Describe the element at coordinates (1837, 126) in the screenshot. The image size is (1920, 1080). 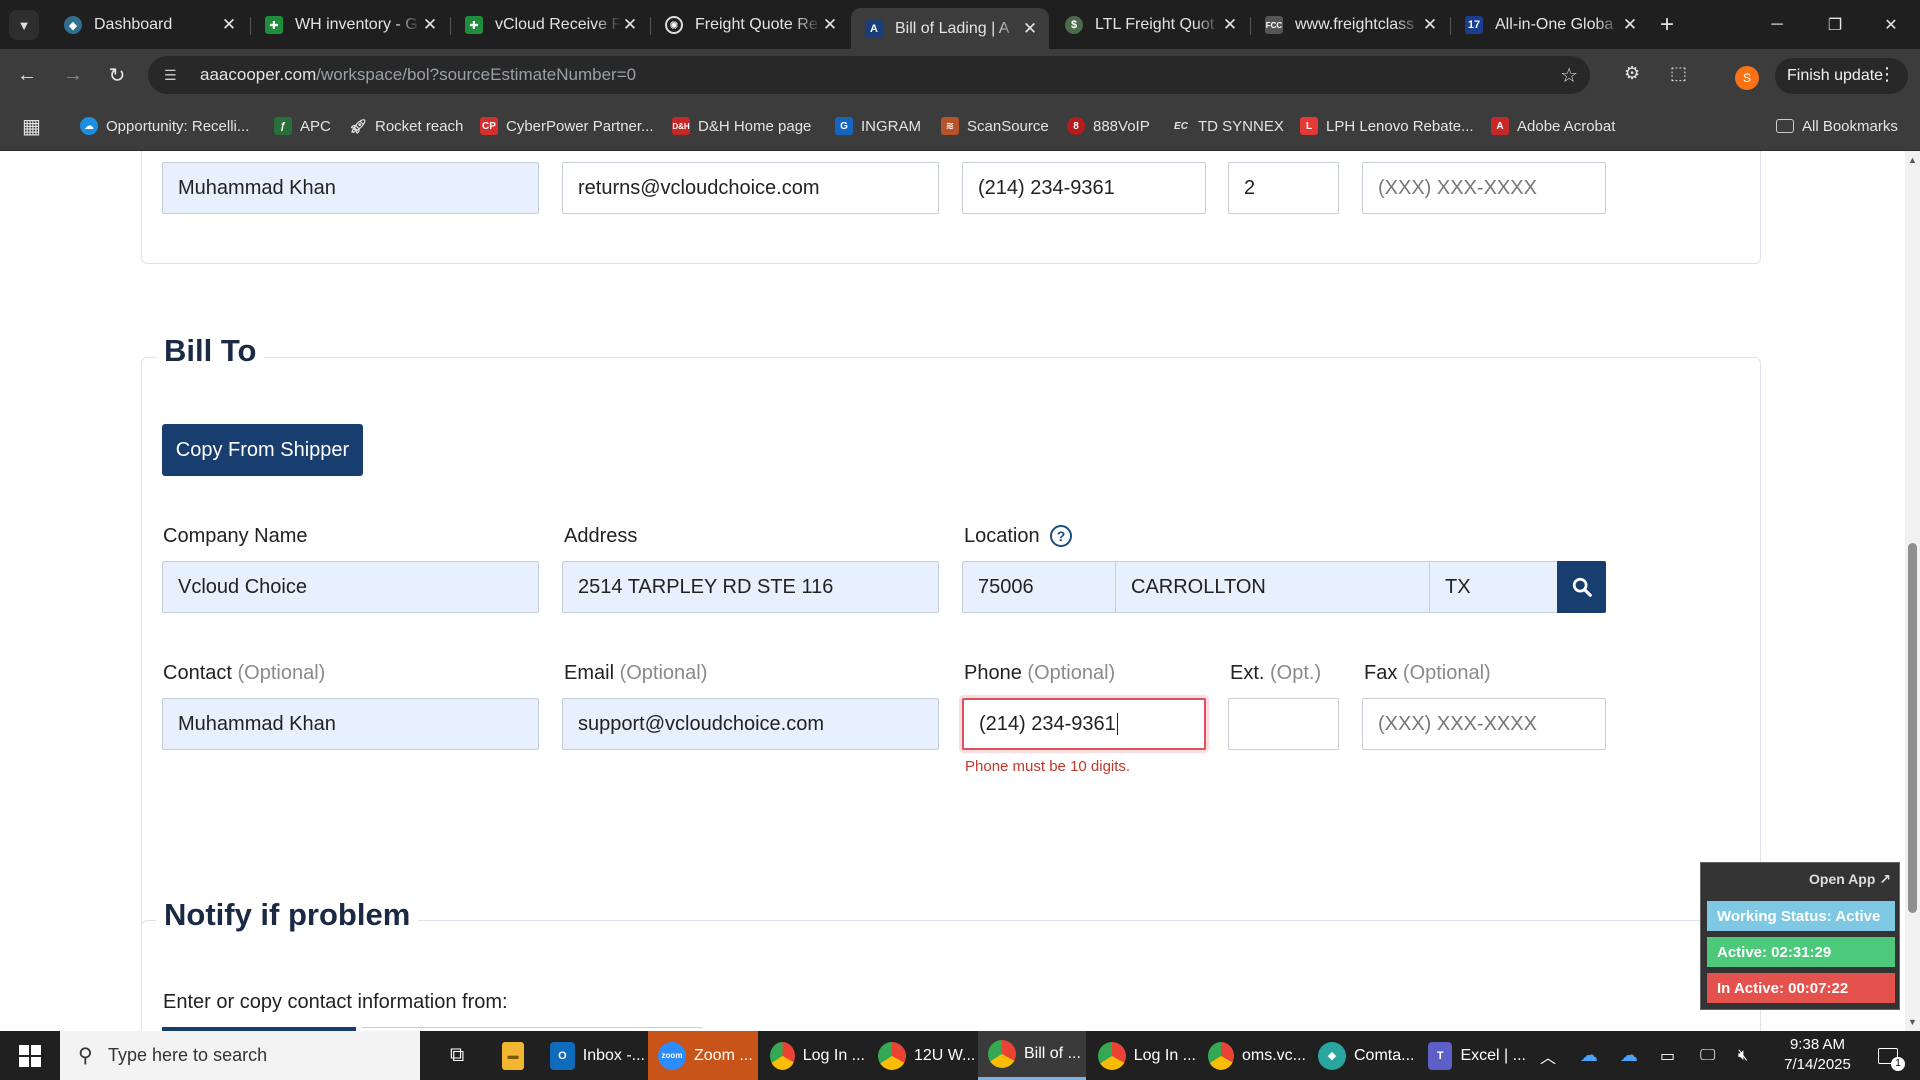
I see `all-bookmarks-folder: All Bookmarks` at that location.